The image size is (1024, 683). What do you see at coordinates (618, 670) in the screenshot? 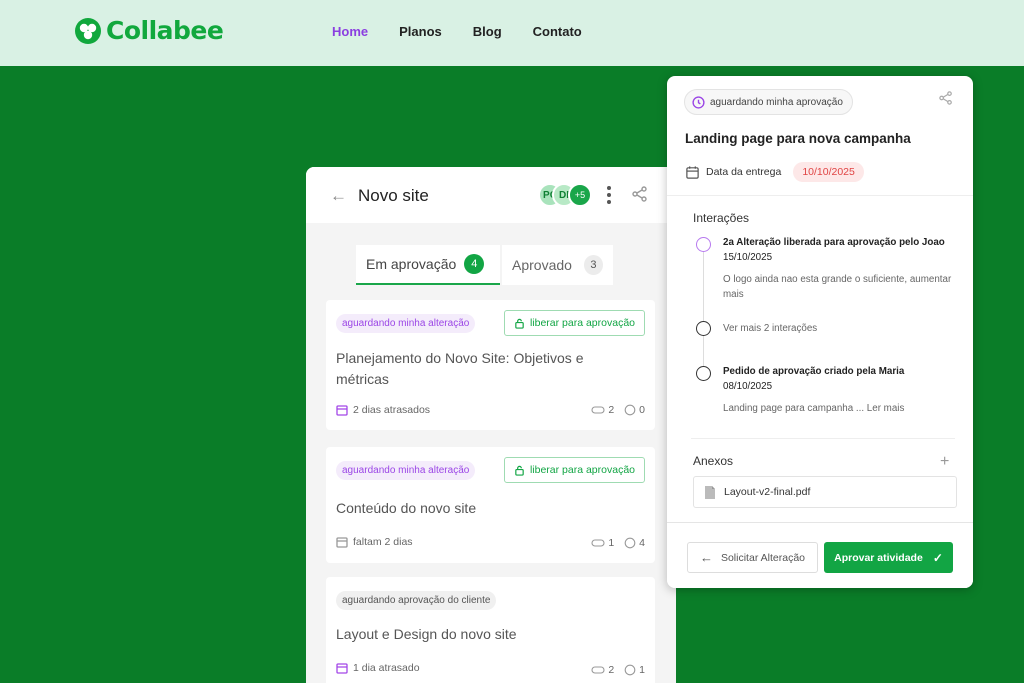
I see `task-counts: 2 1` at bounding box center [618, 670].